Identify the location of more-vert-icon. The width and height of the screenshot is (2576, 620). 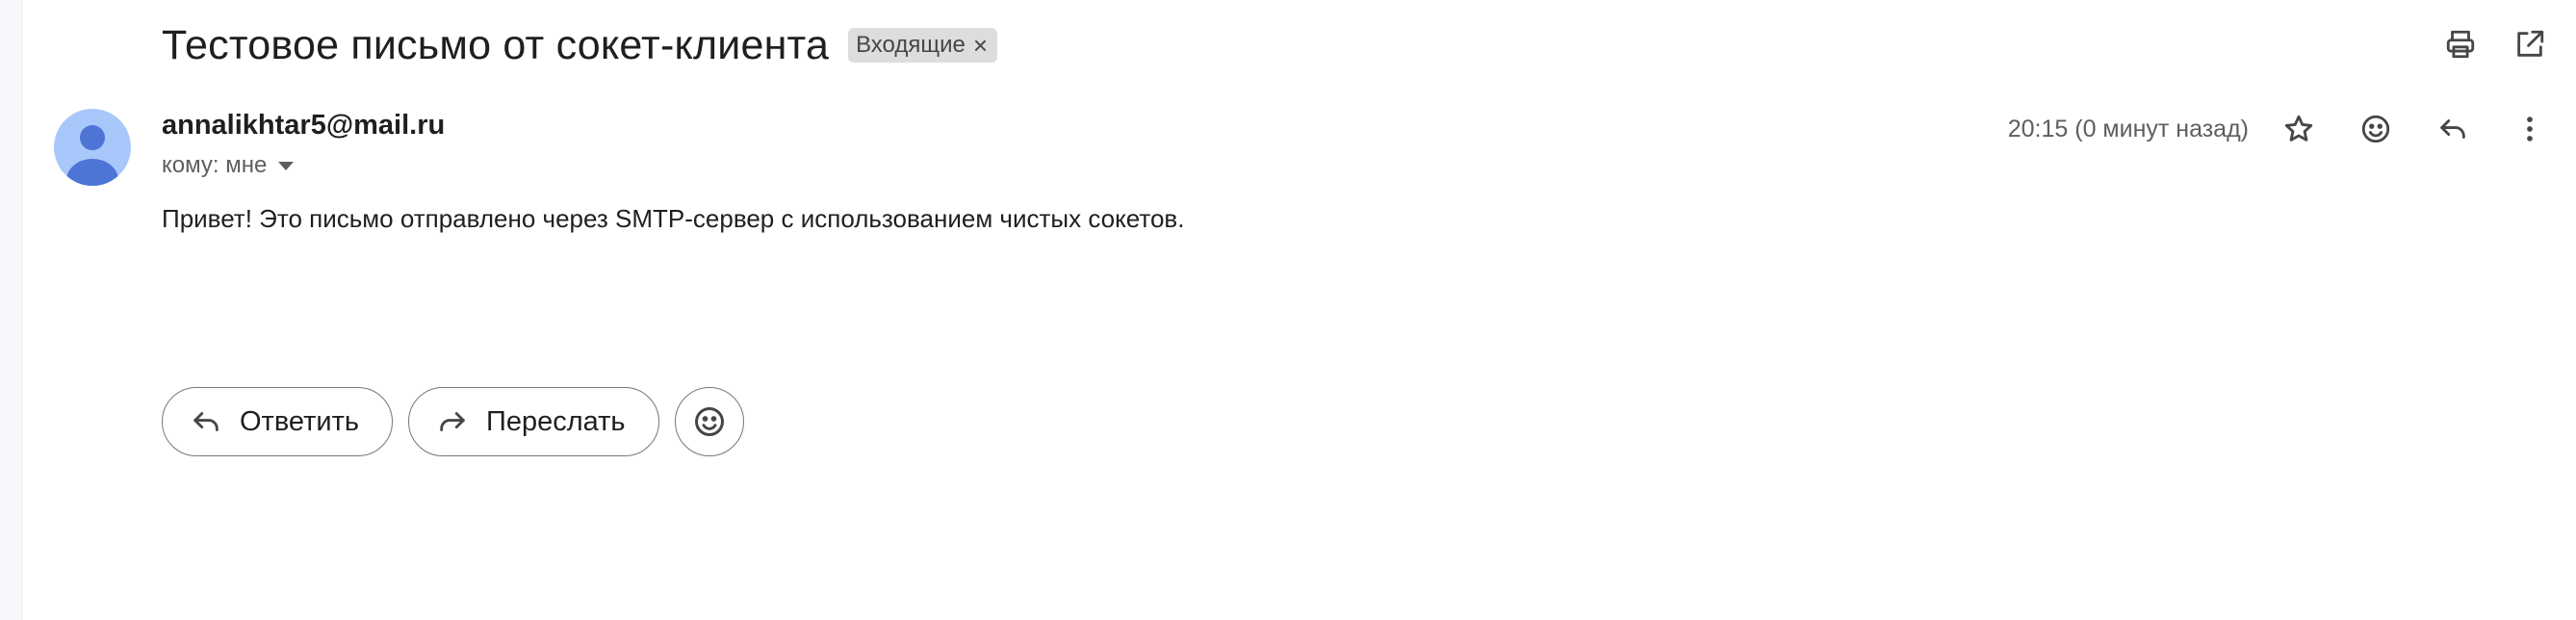
(2530, 129).